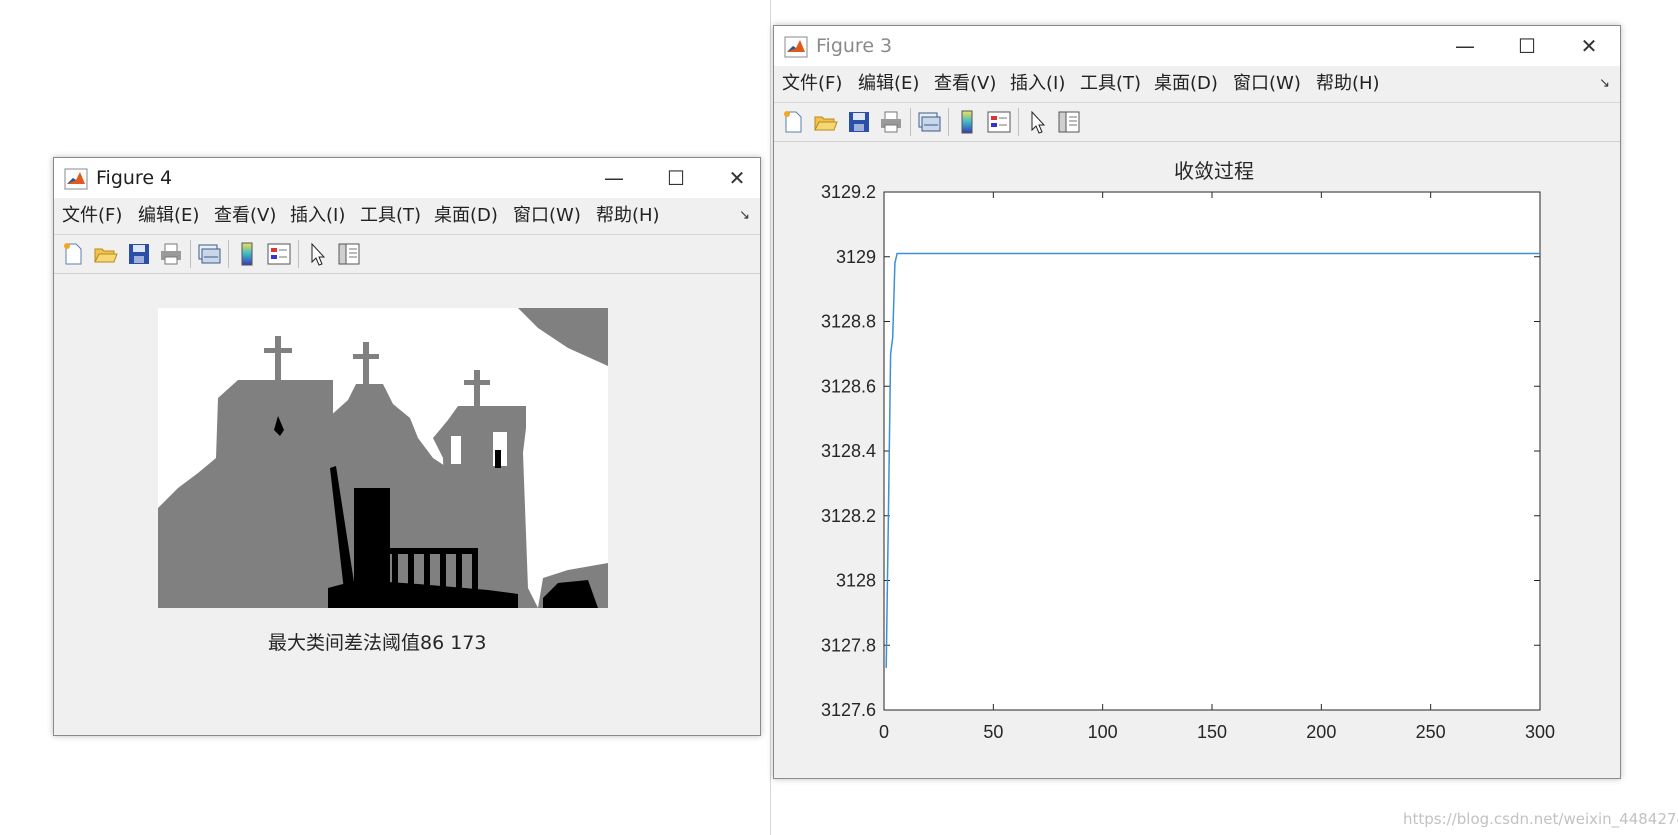 The image size is (1678, 835). Describe the element at coordinates (854, 46) in the screenshot. I see `window-title: Figure 3` at that location.